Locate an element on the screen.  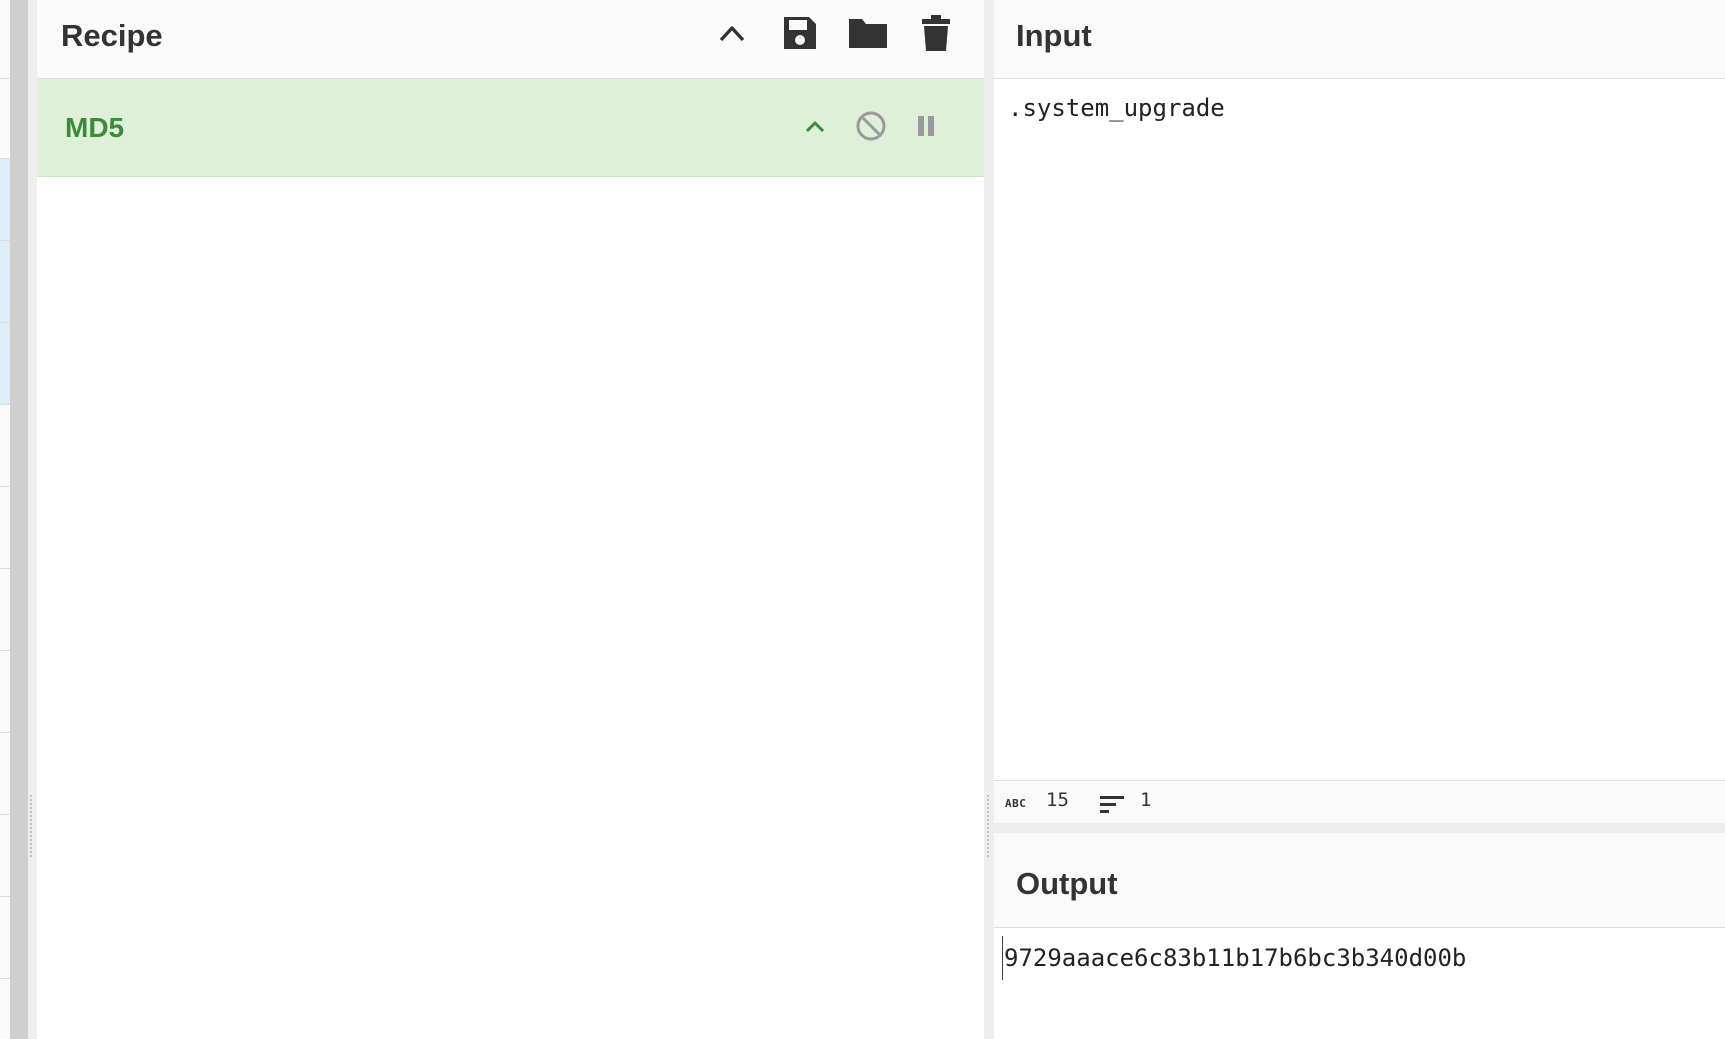
folder-icon is located at coordinates (868, 33).